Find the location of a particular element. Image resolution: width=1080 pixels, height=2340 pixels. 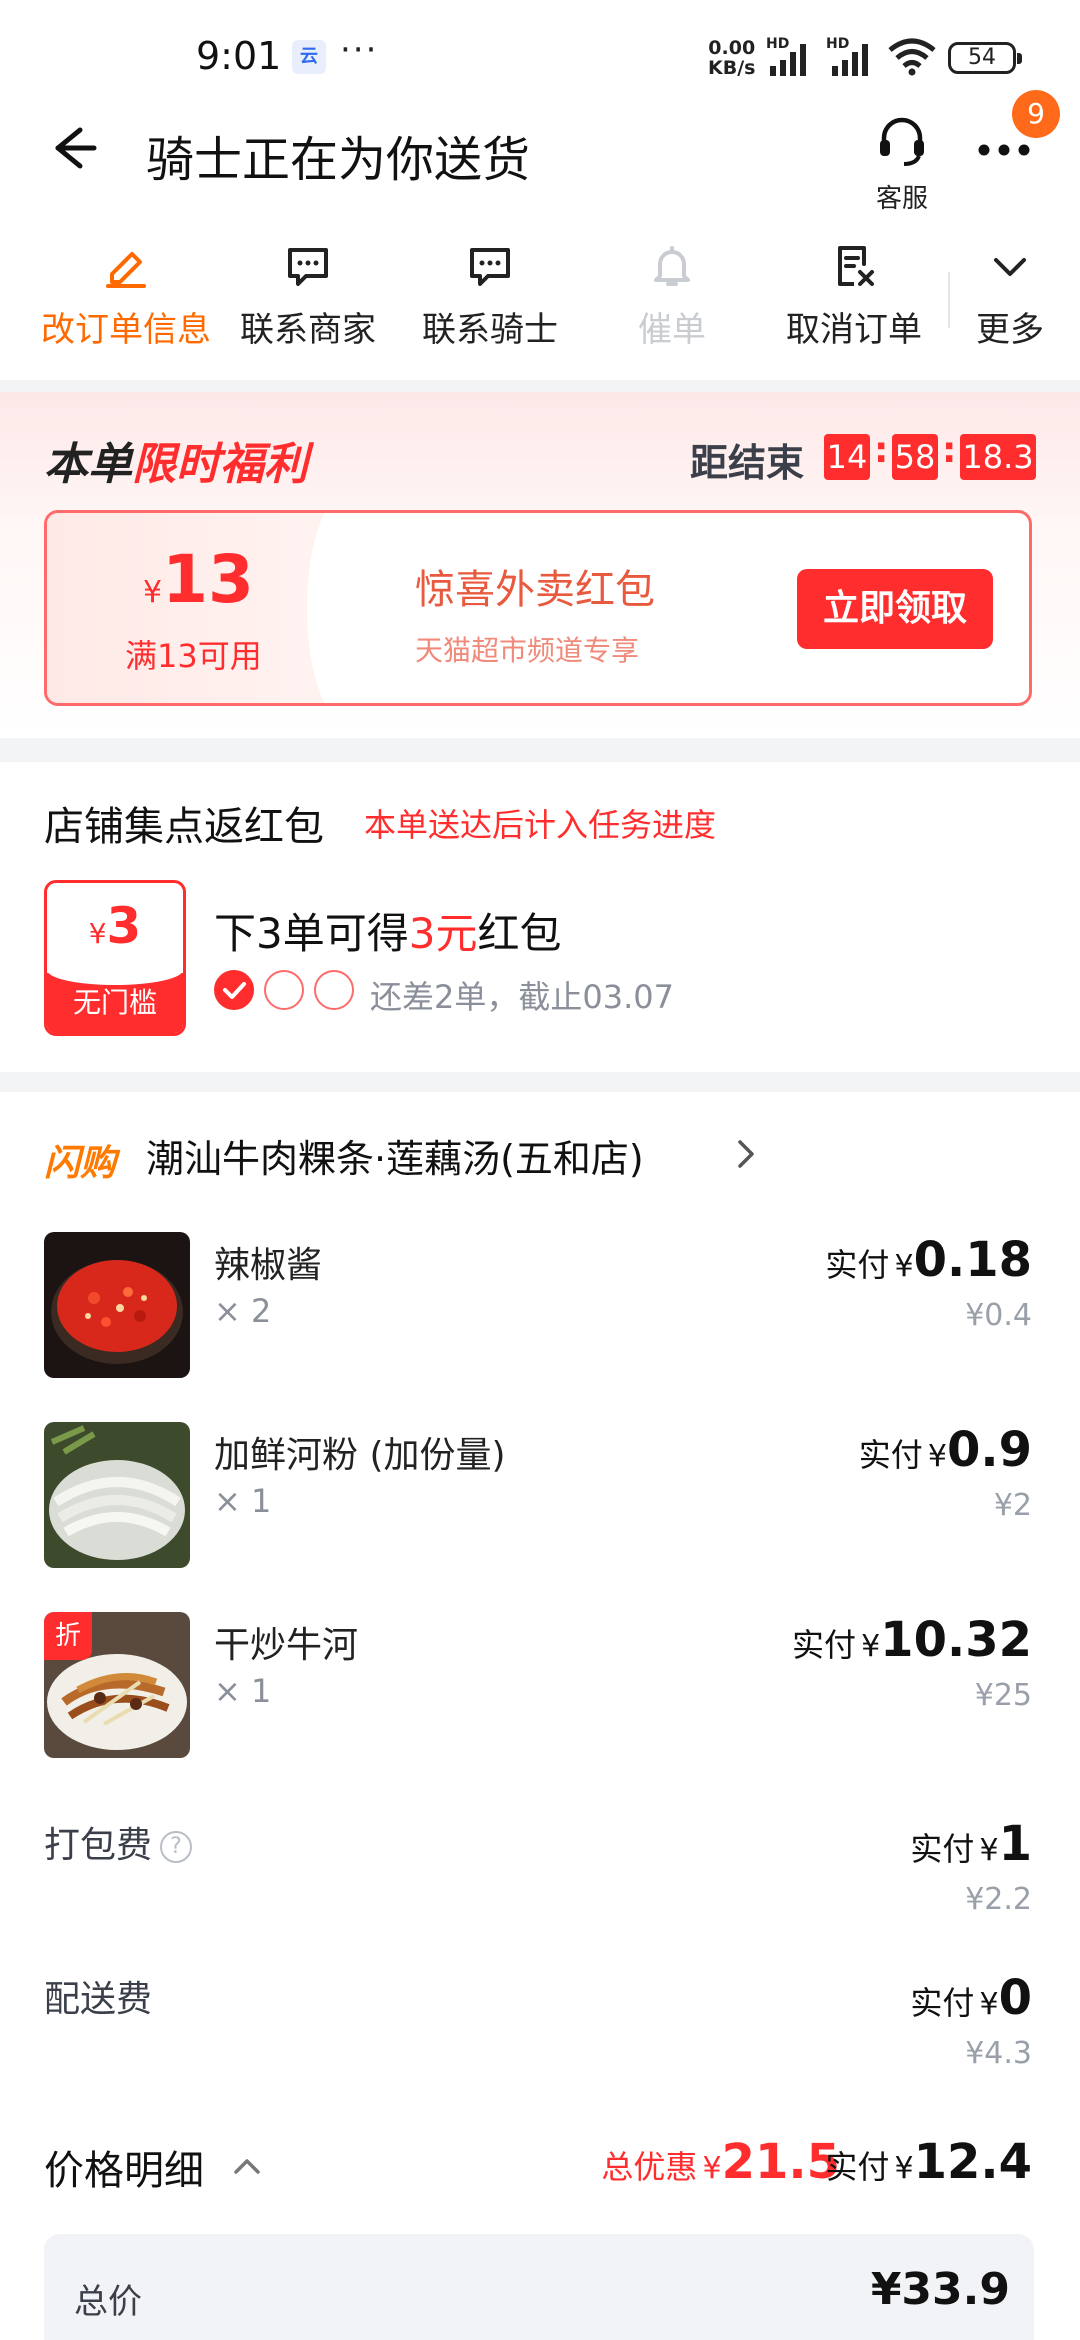

edit-order-info-button: 改订单信息 is located at coordinates (126, 302).